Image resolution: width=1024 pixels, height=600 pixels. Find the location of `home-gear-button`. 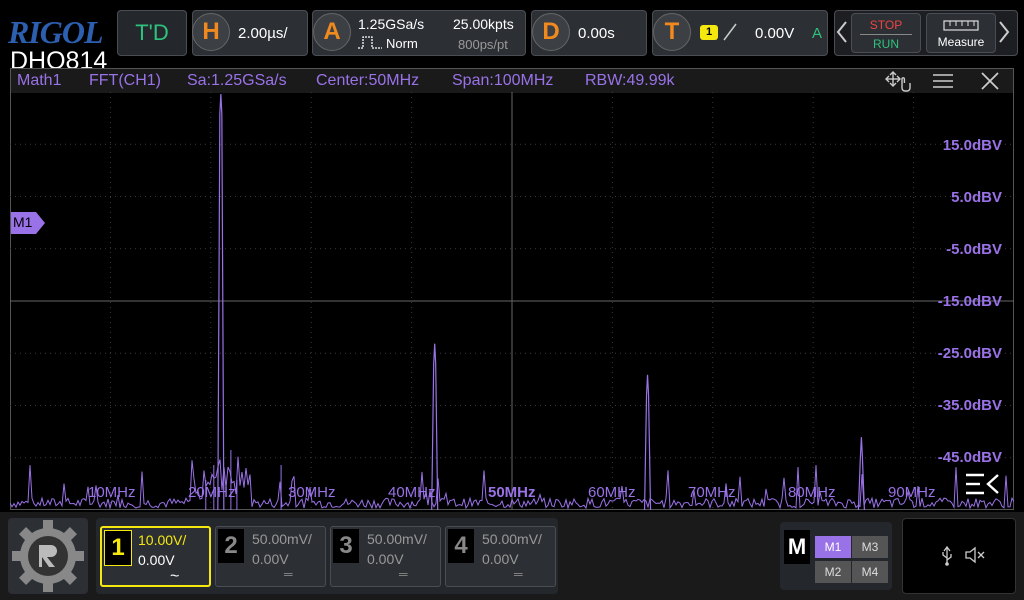

home-gear-button is located at coordinates (48, 556).